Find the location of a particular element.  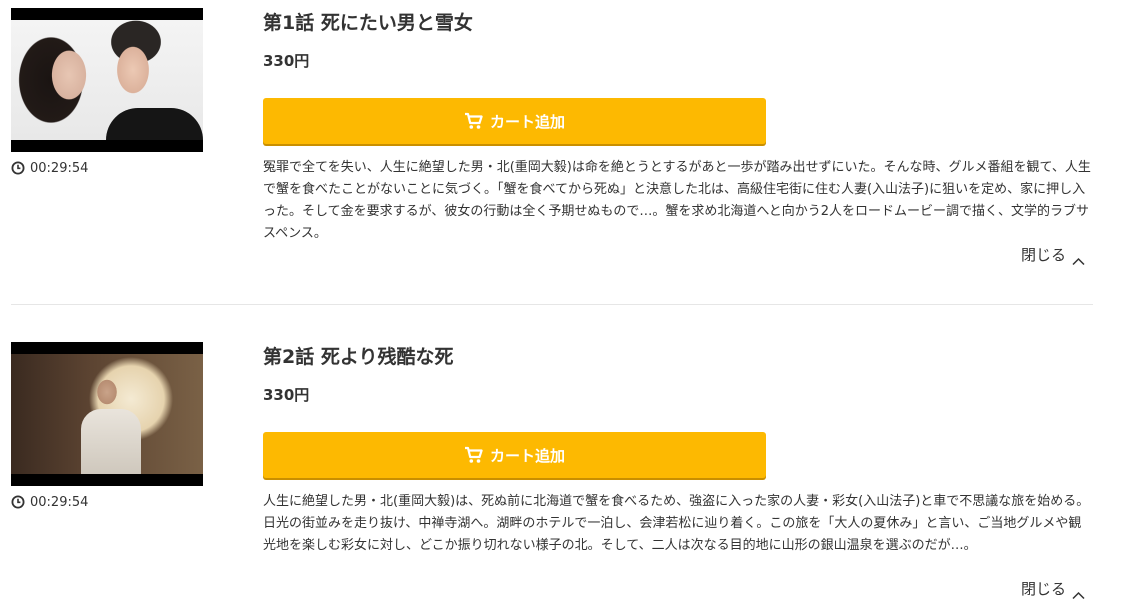

episode-title: 第2話 死より残酷な死 is located at coordinates (358, 357).